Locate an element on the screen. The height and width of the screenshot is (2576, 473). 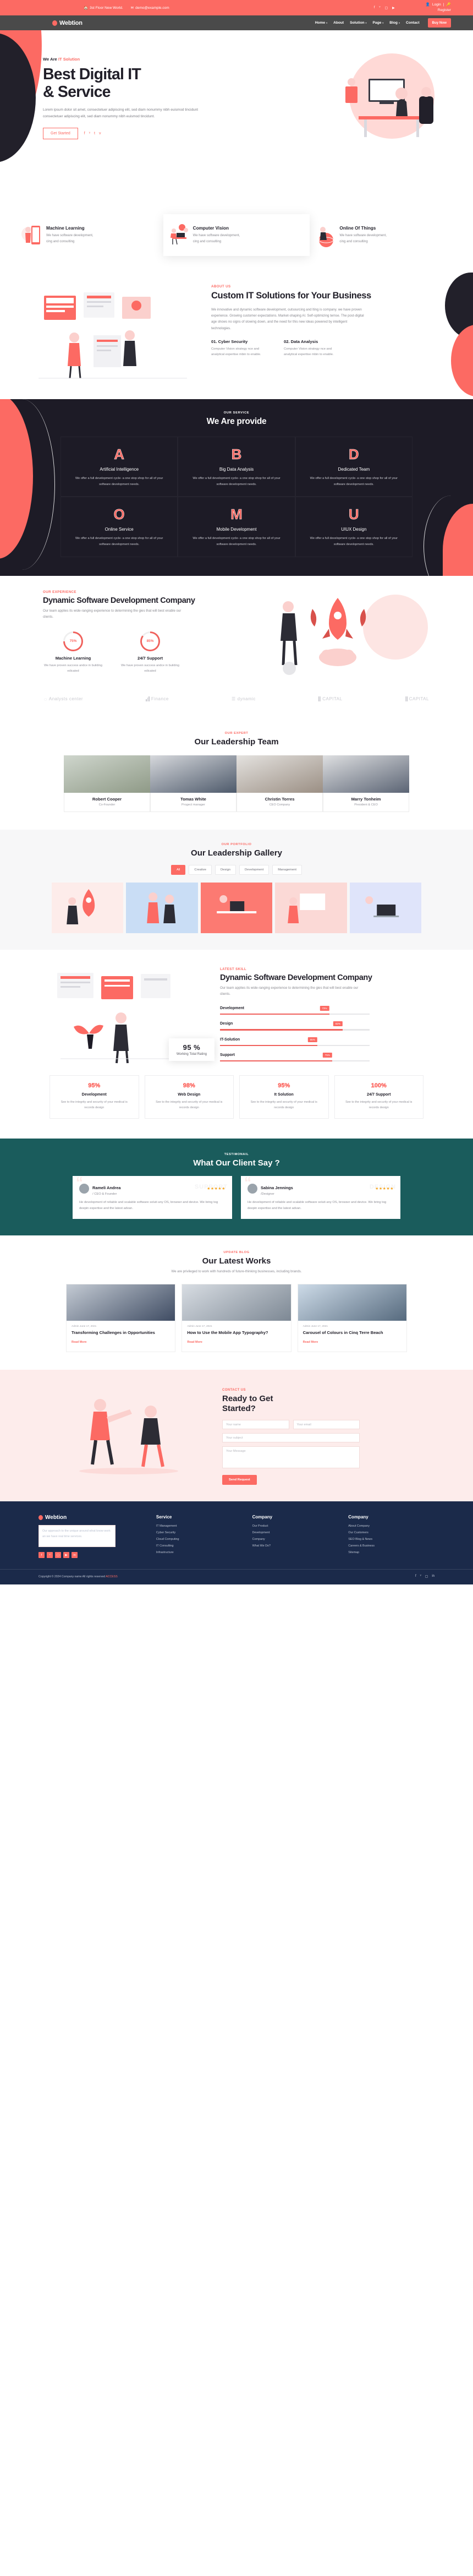
gallery-tab-creative: Creative is located at coordinates (201, 869).